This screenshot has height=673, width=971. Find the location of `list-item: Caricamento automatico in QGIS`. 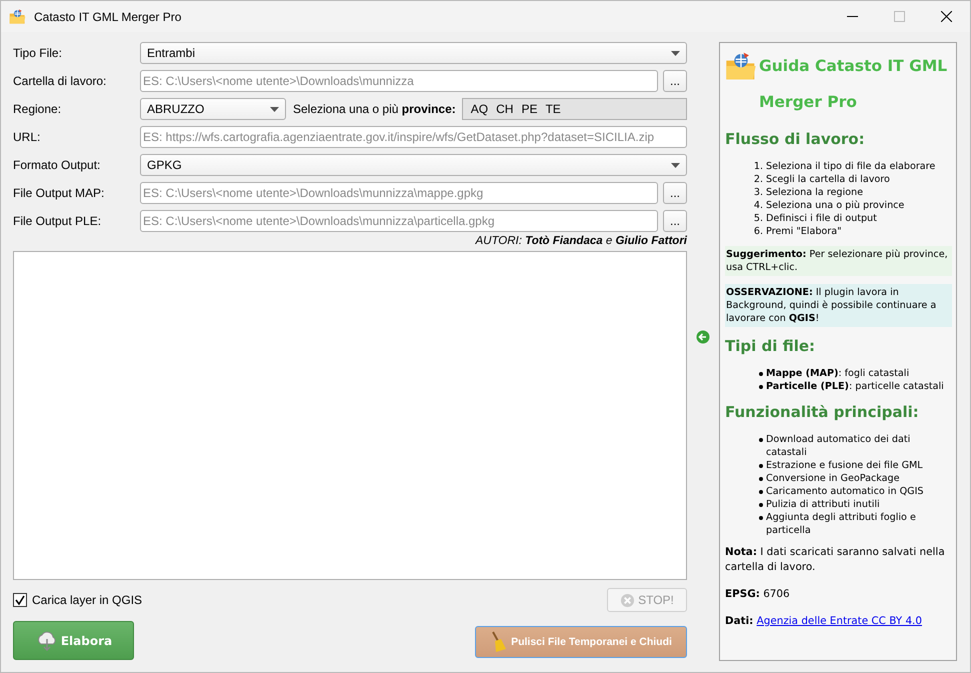

list-item: Caricamento automatico in QGIS is located at coordinates (845, 491).